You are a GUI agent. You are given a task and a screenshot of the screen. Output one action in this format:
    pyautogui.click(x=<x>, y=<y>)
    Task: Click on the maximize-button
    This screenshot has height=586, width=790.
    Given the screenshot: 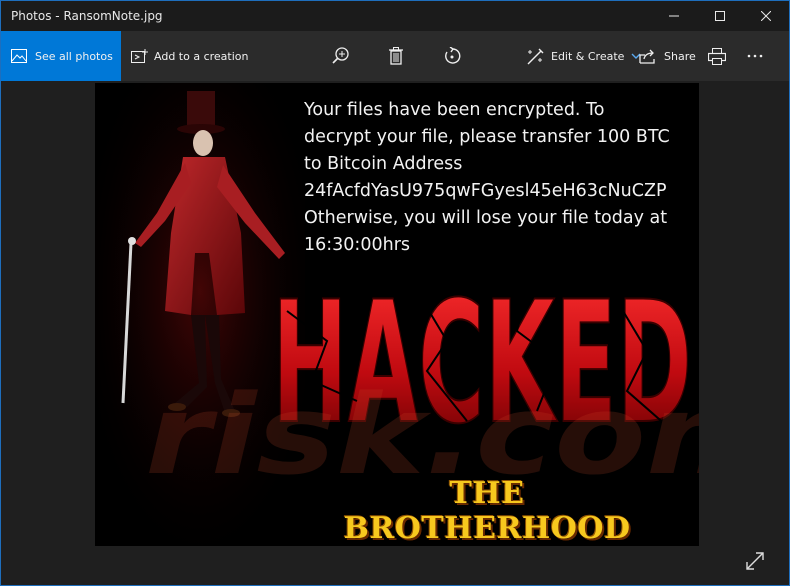 What is the action you would take?
    pyautogui.click(x=720, y=16)
    